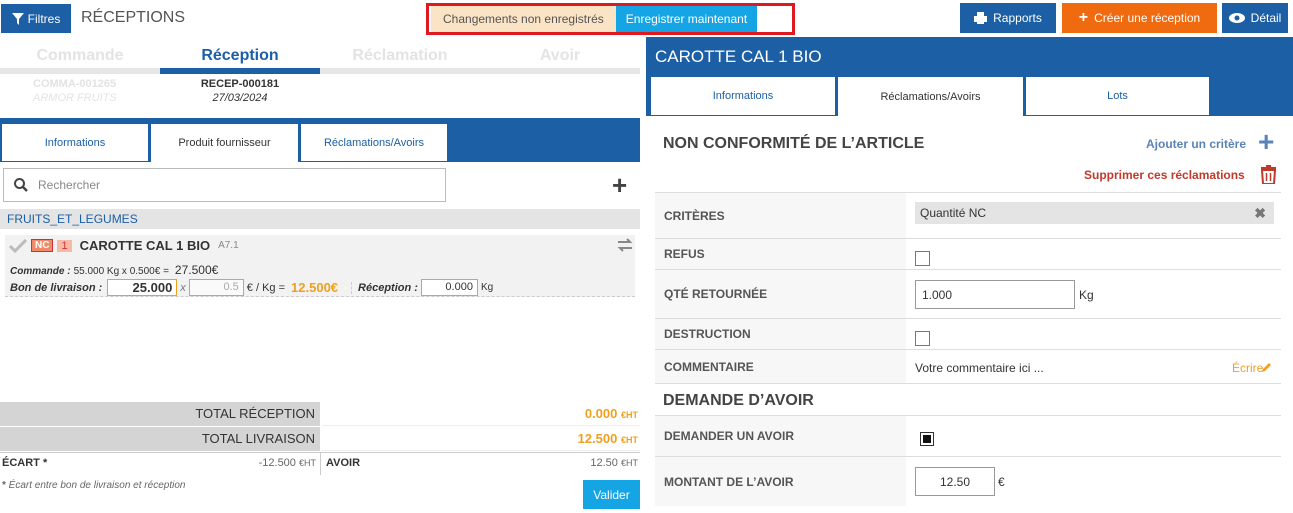  Describe the element at coordinates (216, 287) in the screenshot. I see `unit-price-input: 0.5` at that location.